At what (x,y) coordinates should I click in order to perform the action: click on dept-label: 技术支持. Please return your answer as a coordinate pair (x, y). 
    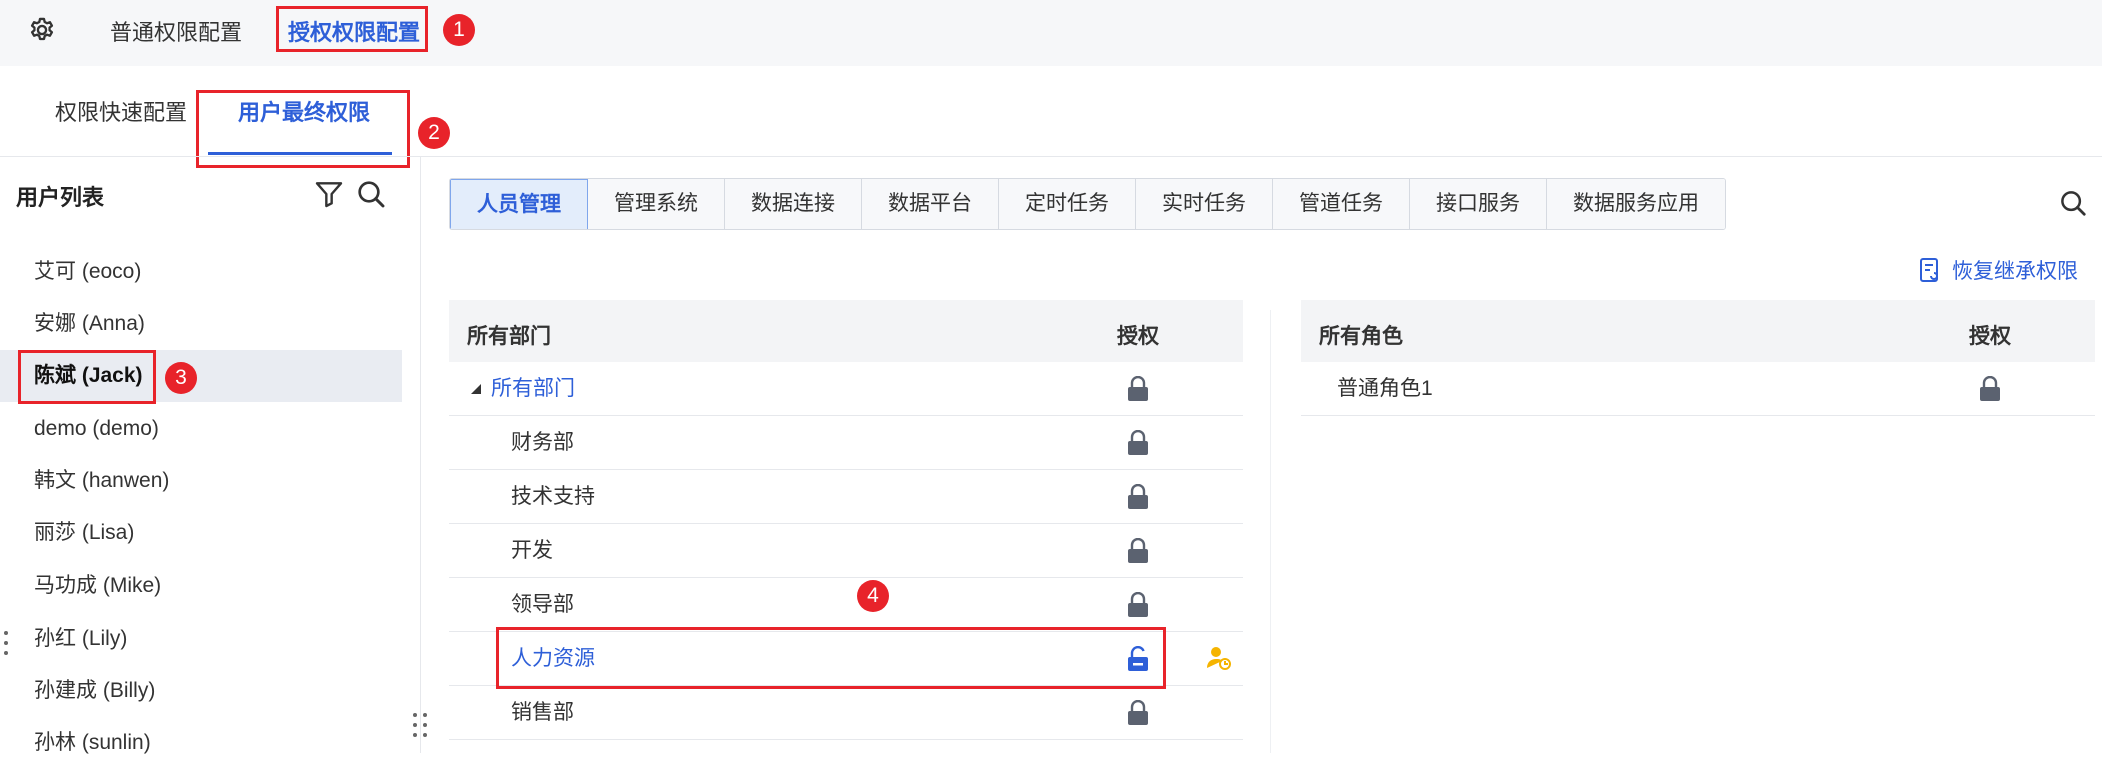
    Looking at the image, I should click on (553, 496).